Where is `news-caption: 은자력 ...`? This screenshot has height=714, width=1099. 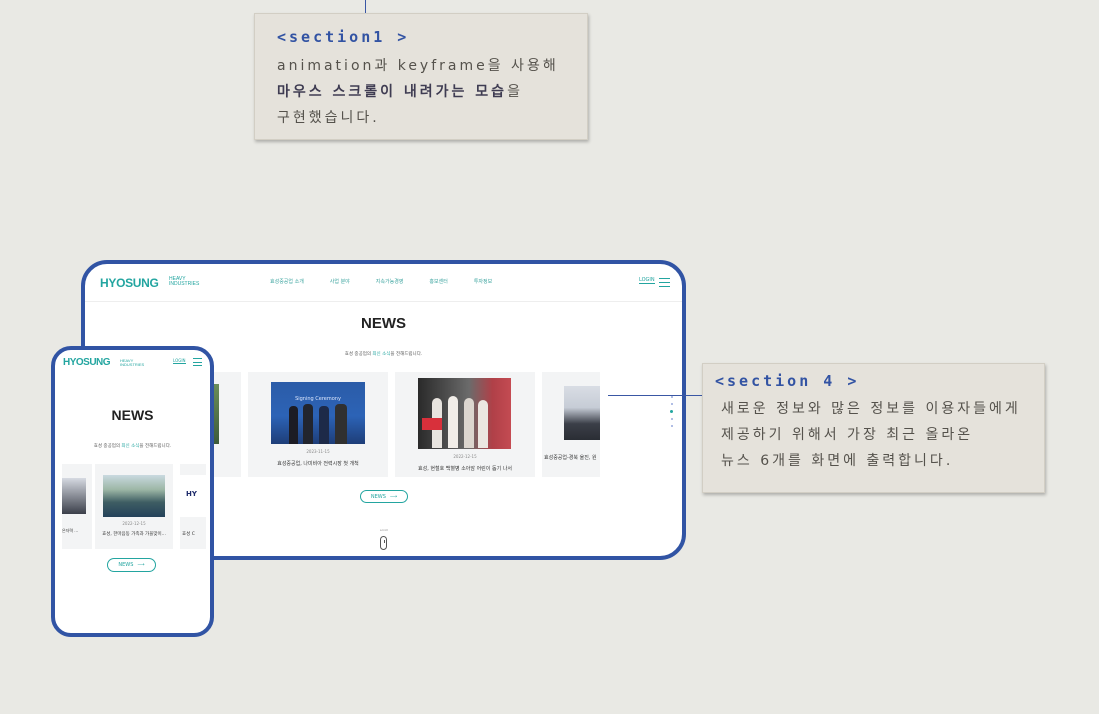 news-caption: 은자력 ... is located at coordinates (70, 530).